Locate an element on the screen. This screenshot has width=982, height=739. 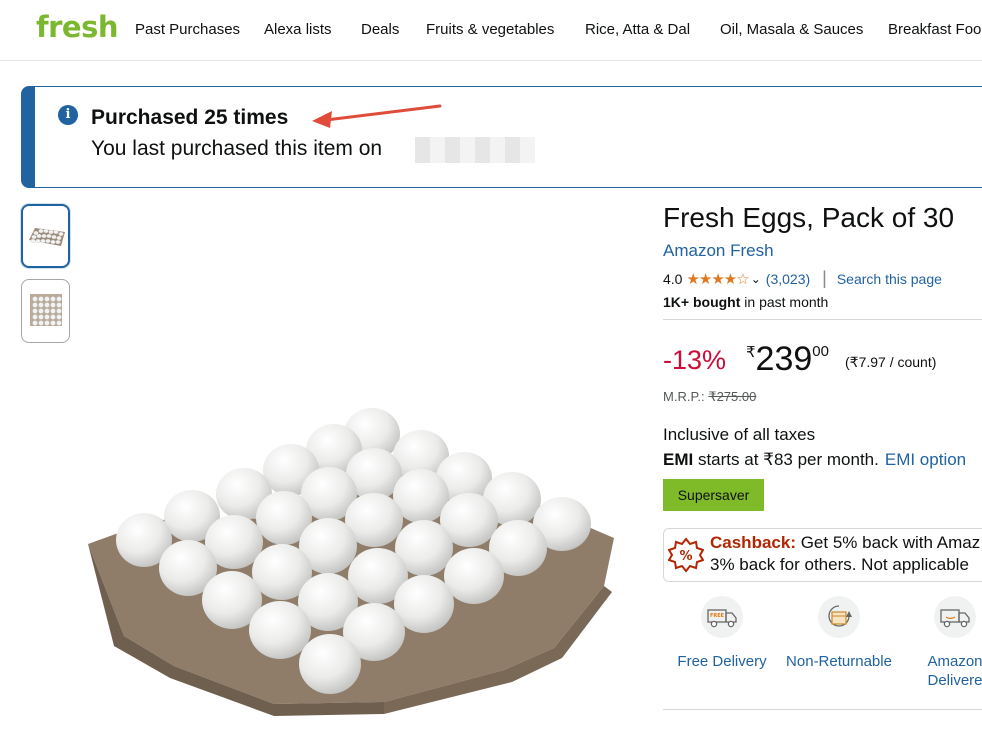
redacted-date is located at coordinates (475, 150).